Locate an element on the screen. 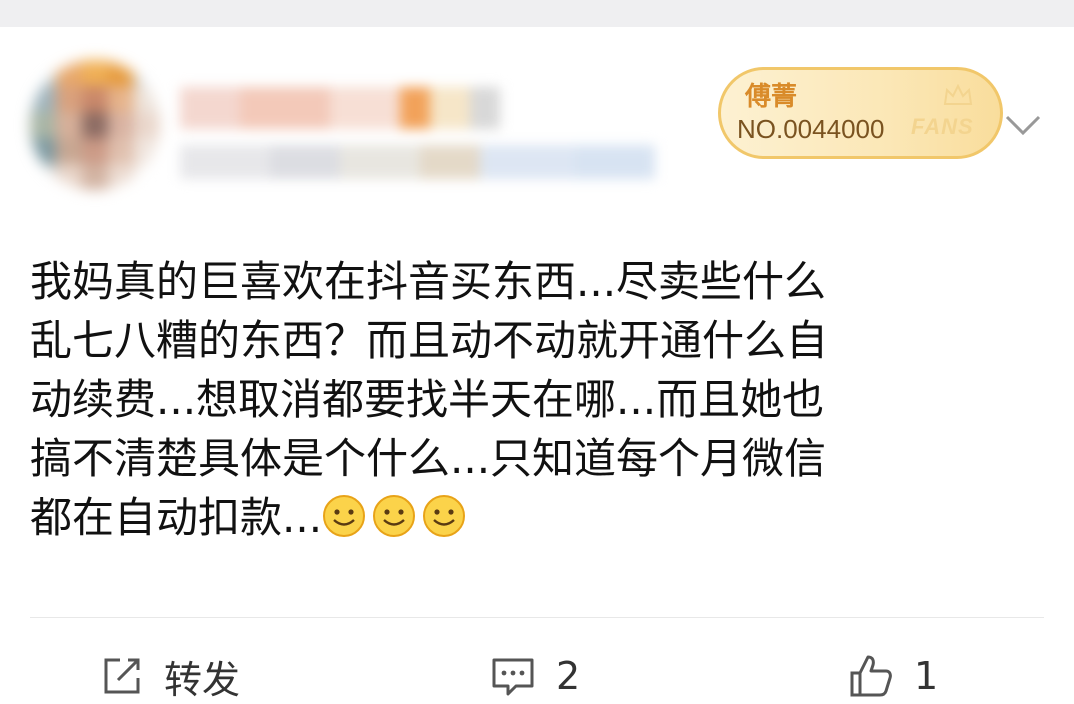 Image resolution: width=1074 pixels, height=704 pixels. post-text-line: 我妈真的巨喜欢在抖音买东西...尽卖些什么 is located at coordinates (428, 281).